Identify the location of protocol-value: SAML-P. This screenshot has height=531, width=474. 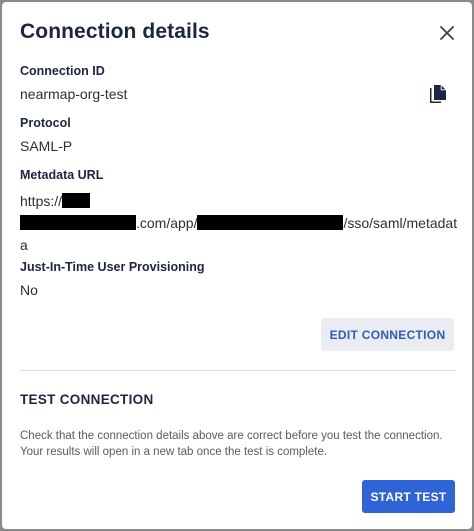
(46, 146).